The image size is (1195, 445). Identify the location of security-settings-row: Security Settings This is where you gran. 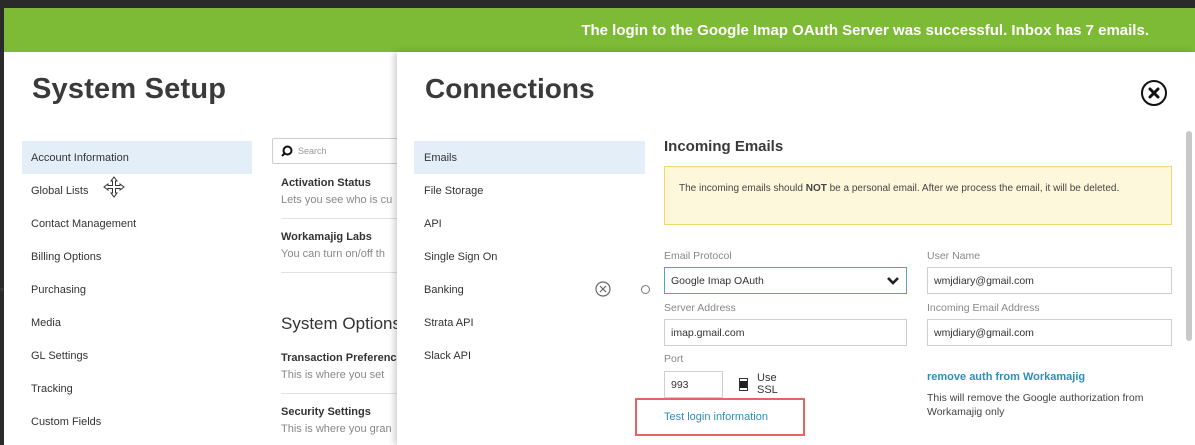
(341, 420).